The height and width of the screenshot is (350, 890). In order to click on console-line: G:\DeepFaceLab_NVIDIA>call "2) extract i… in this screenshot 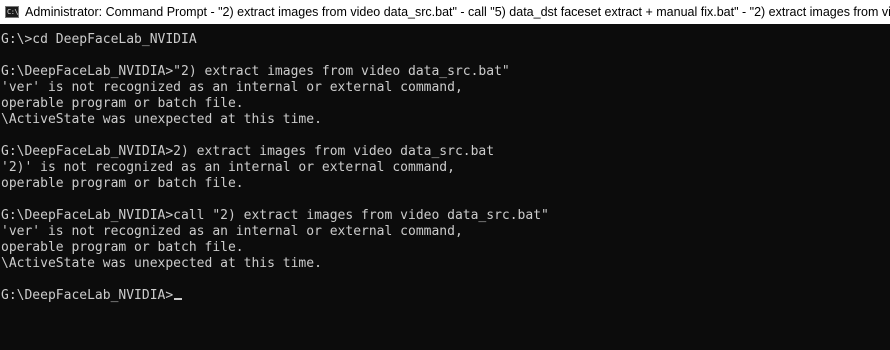, I will do `click(275, 215)`.